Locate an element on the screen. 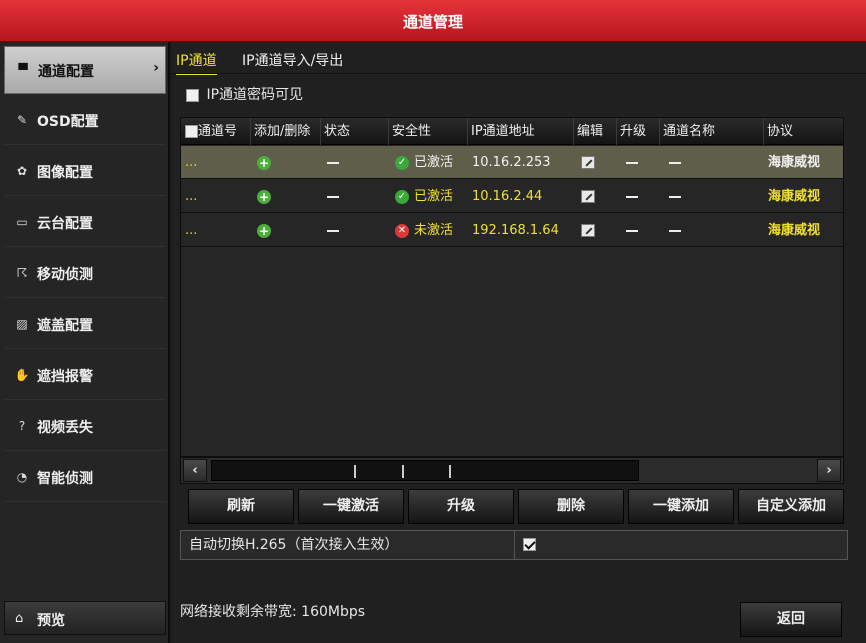  sidebar-item-label: 移动侦测 is located at coordinates (65, 275).